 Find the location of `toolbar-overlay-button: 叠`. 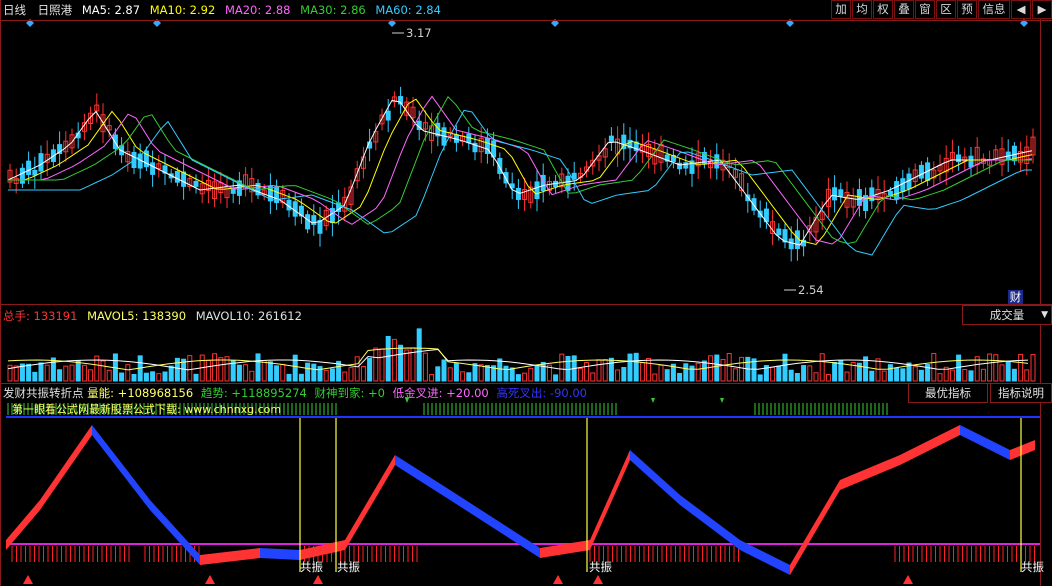

toolbar-overlay-button: 叠 is located at coordinates (904, 9).